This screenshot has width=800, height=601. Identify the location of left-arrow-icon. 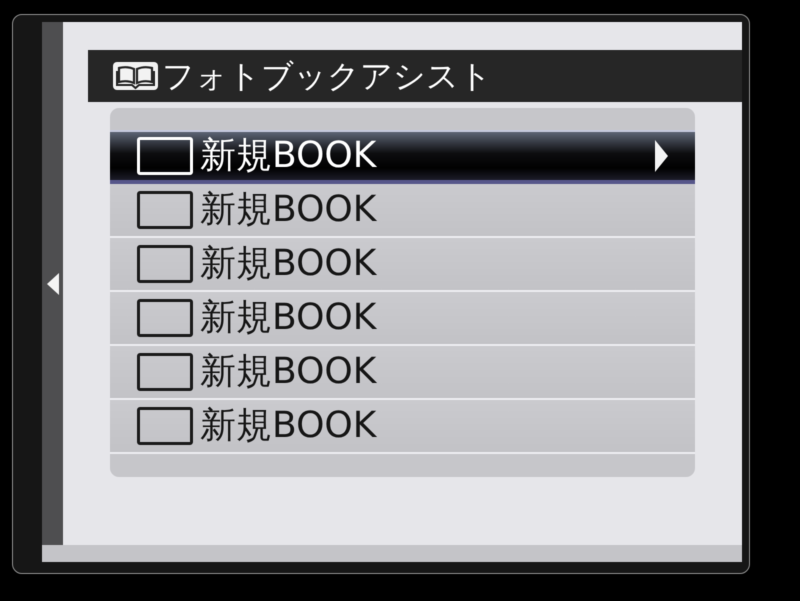
(52, 283).